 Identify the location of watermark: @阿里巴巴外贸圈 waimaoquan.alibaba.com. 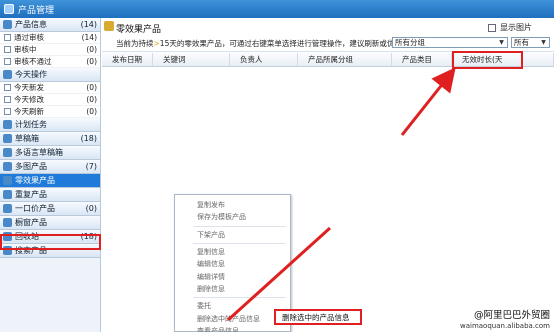
(504, 320).